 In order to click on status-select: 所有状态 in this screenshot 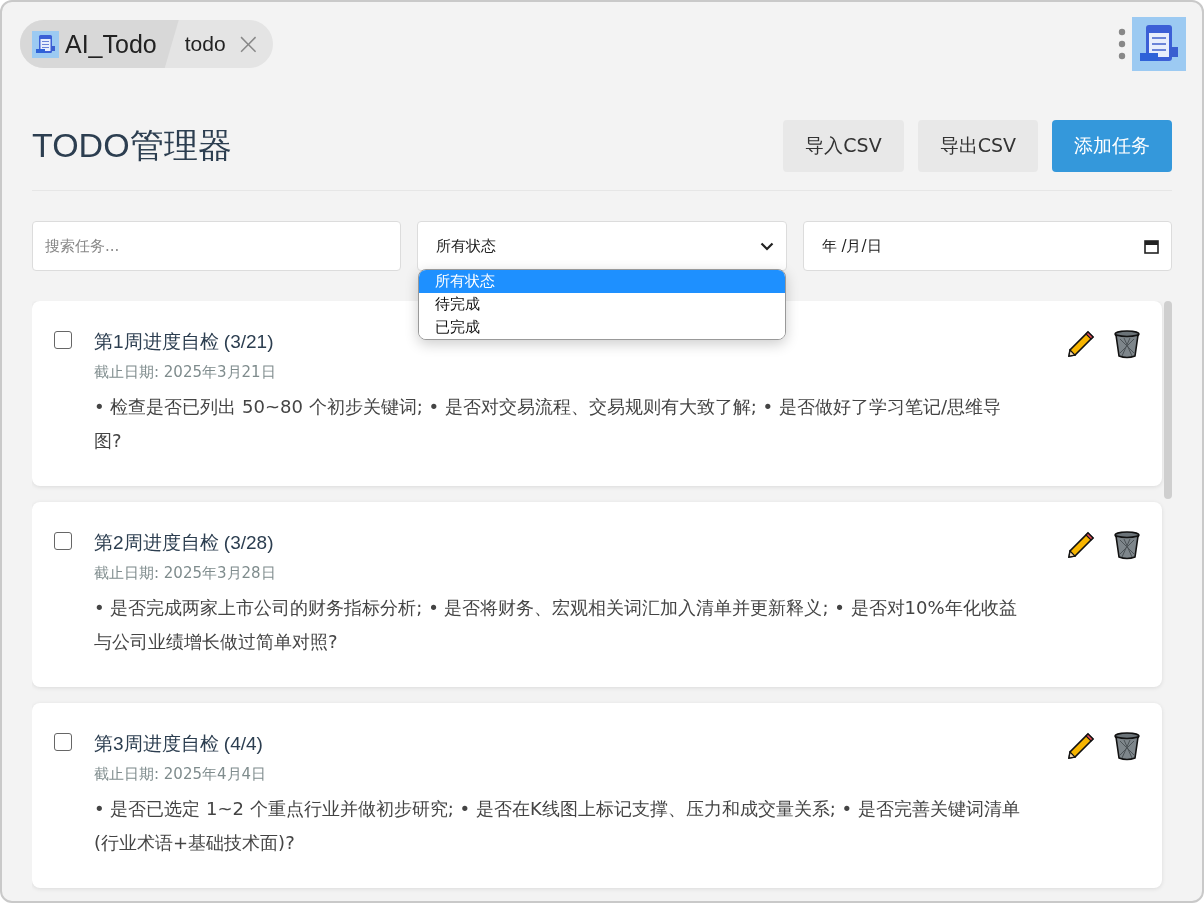, I will do `click(602, 246)`.